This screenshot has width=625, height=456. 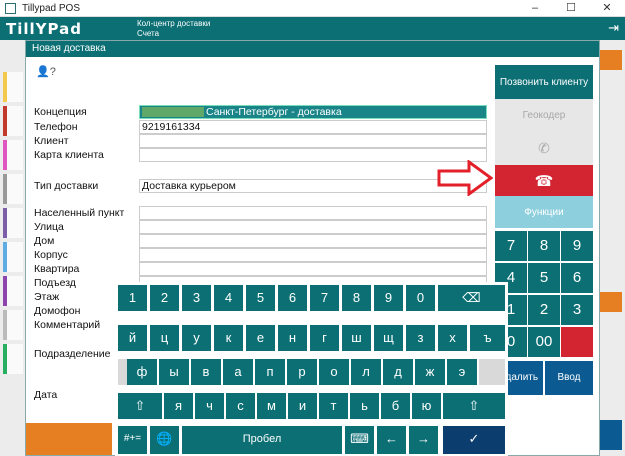 I want to click on shift-icon: ⇧, so click(x=474, y=405).